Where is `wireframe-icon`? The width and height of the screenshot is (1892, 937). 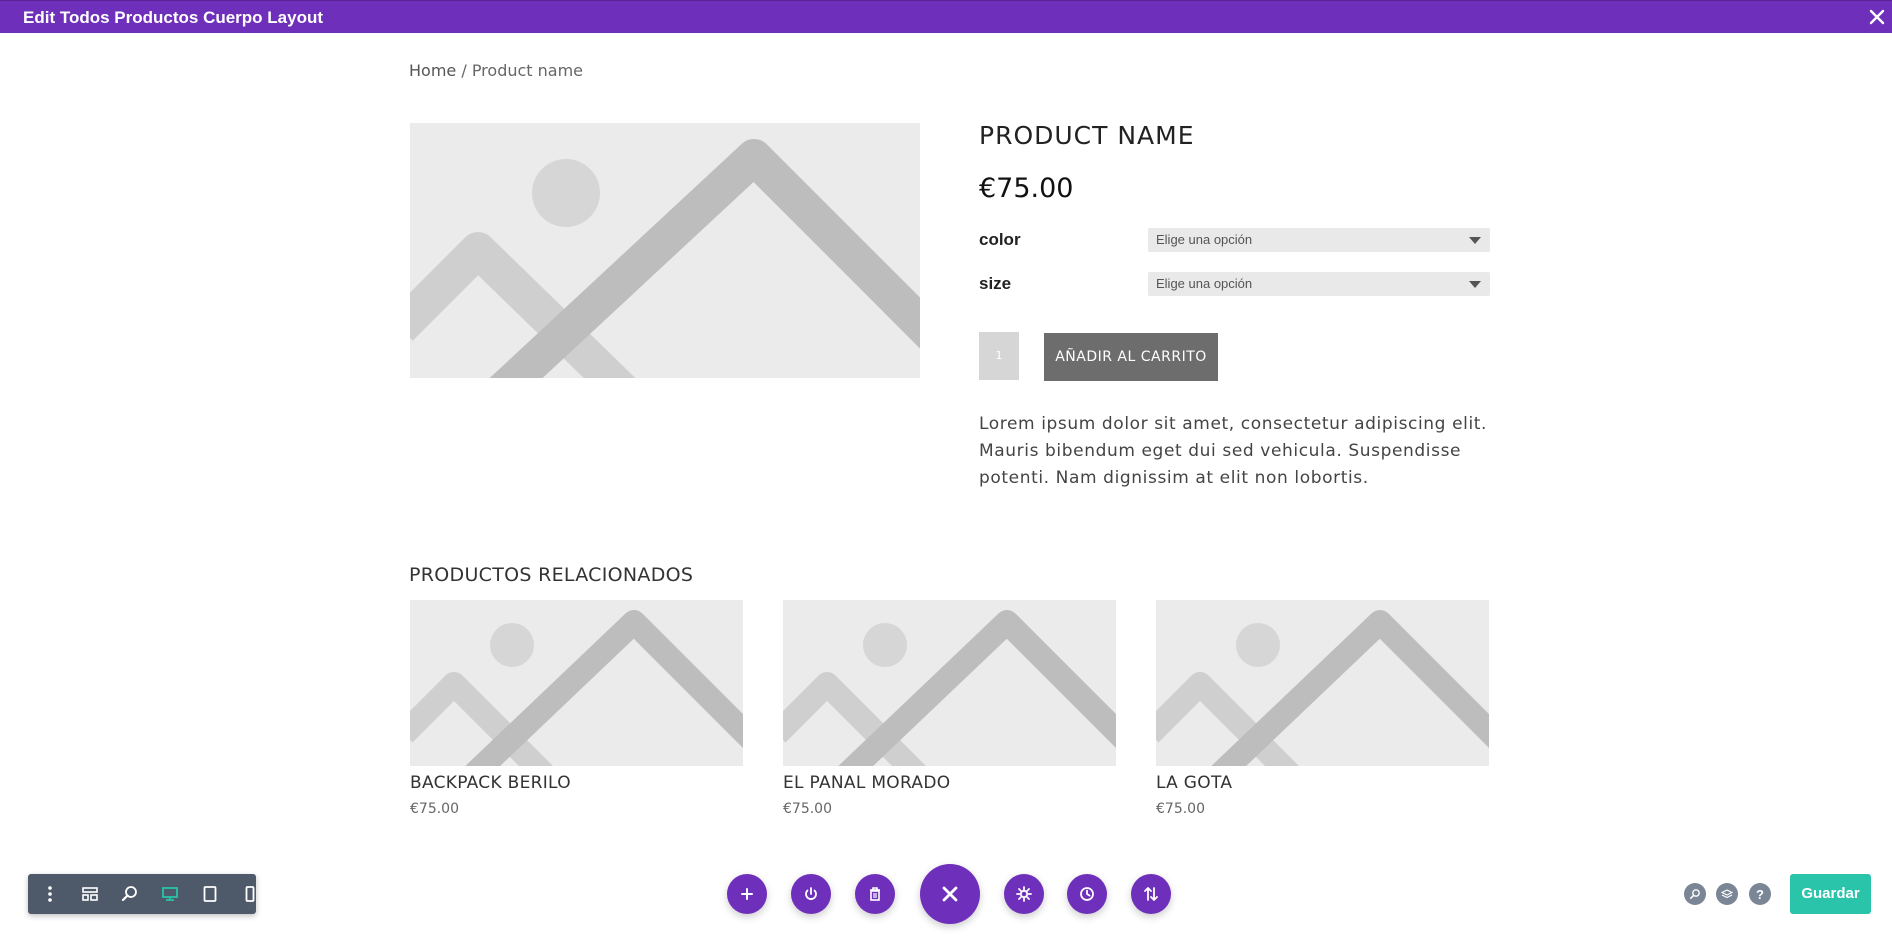
wireframe-icon is located at coordinates (90, 894).